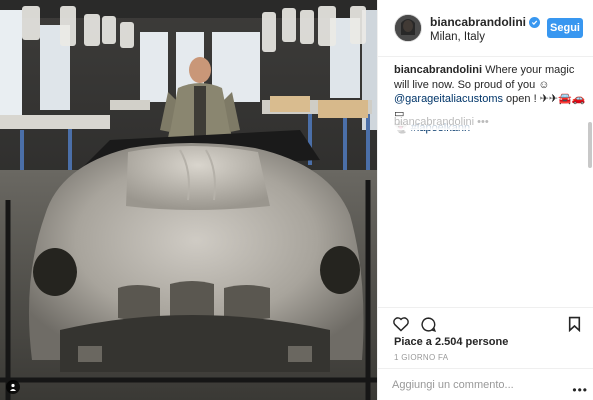 The width and height of the screenshot is (593, 400). Describe the element at coordinates (421, 357) in the screenshot. I see `post-timestamp: 1 GIORNO FA` at that location.